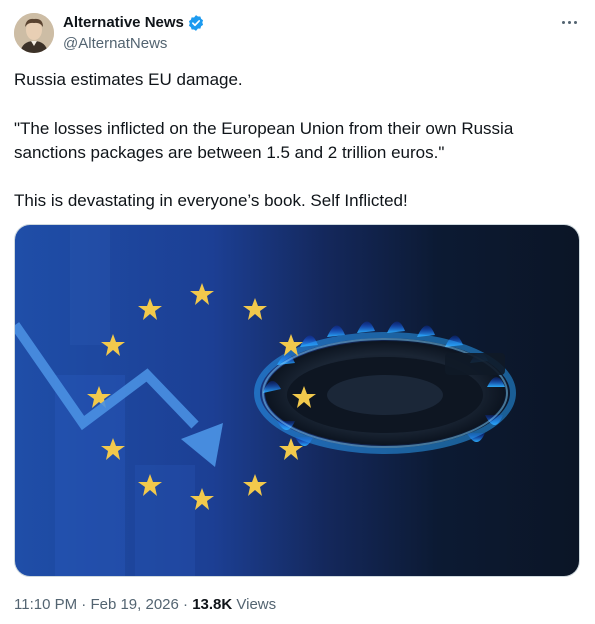  Describe the element at coordinates (256, 604) in the screenshot. I see `views-label: Views` at that location.